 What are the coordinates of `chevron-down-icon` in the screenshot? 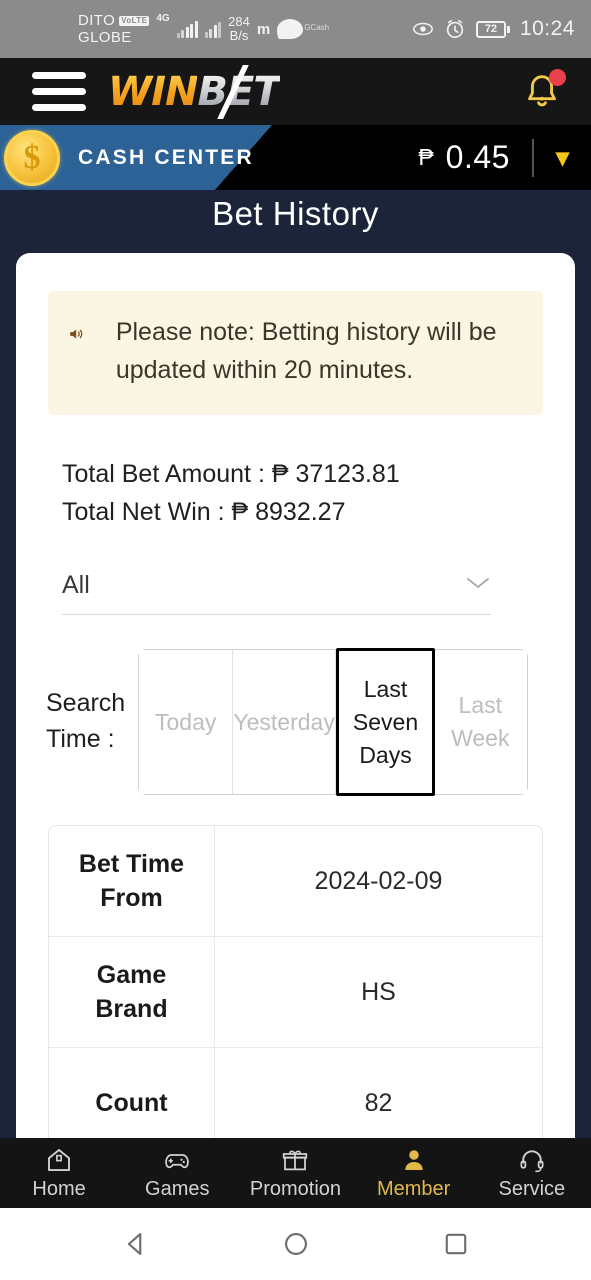 It's located at (478, 586).